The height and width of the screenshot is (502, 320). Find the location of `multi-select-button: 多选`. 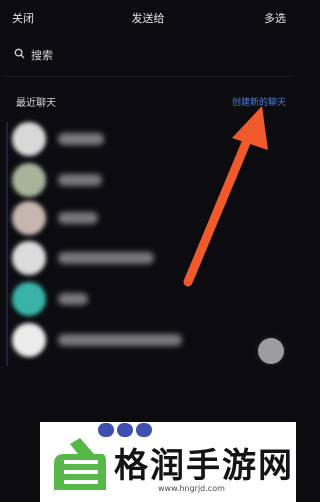

multi-select-button: 多选 is located at coordinates (275, 18).